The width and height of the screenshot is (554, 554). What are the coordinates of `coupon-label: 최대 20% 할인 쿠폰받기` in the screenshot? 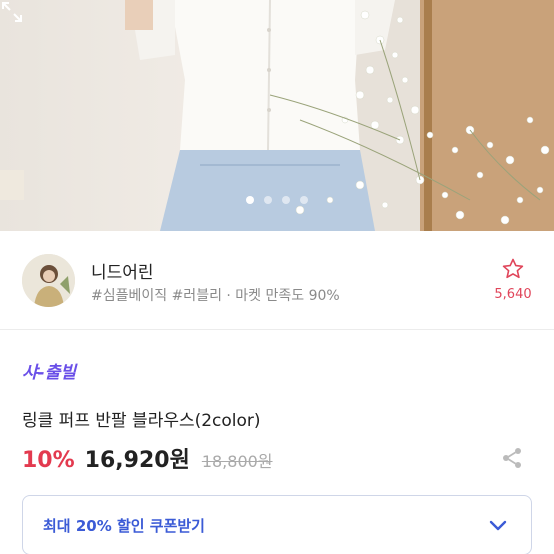 It's located at (124, 526).